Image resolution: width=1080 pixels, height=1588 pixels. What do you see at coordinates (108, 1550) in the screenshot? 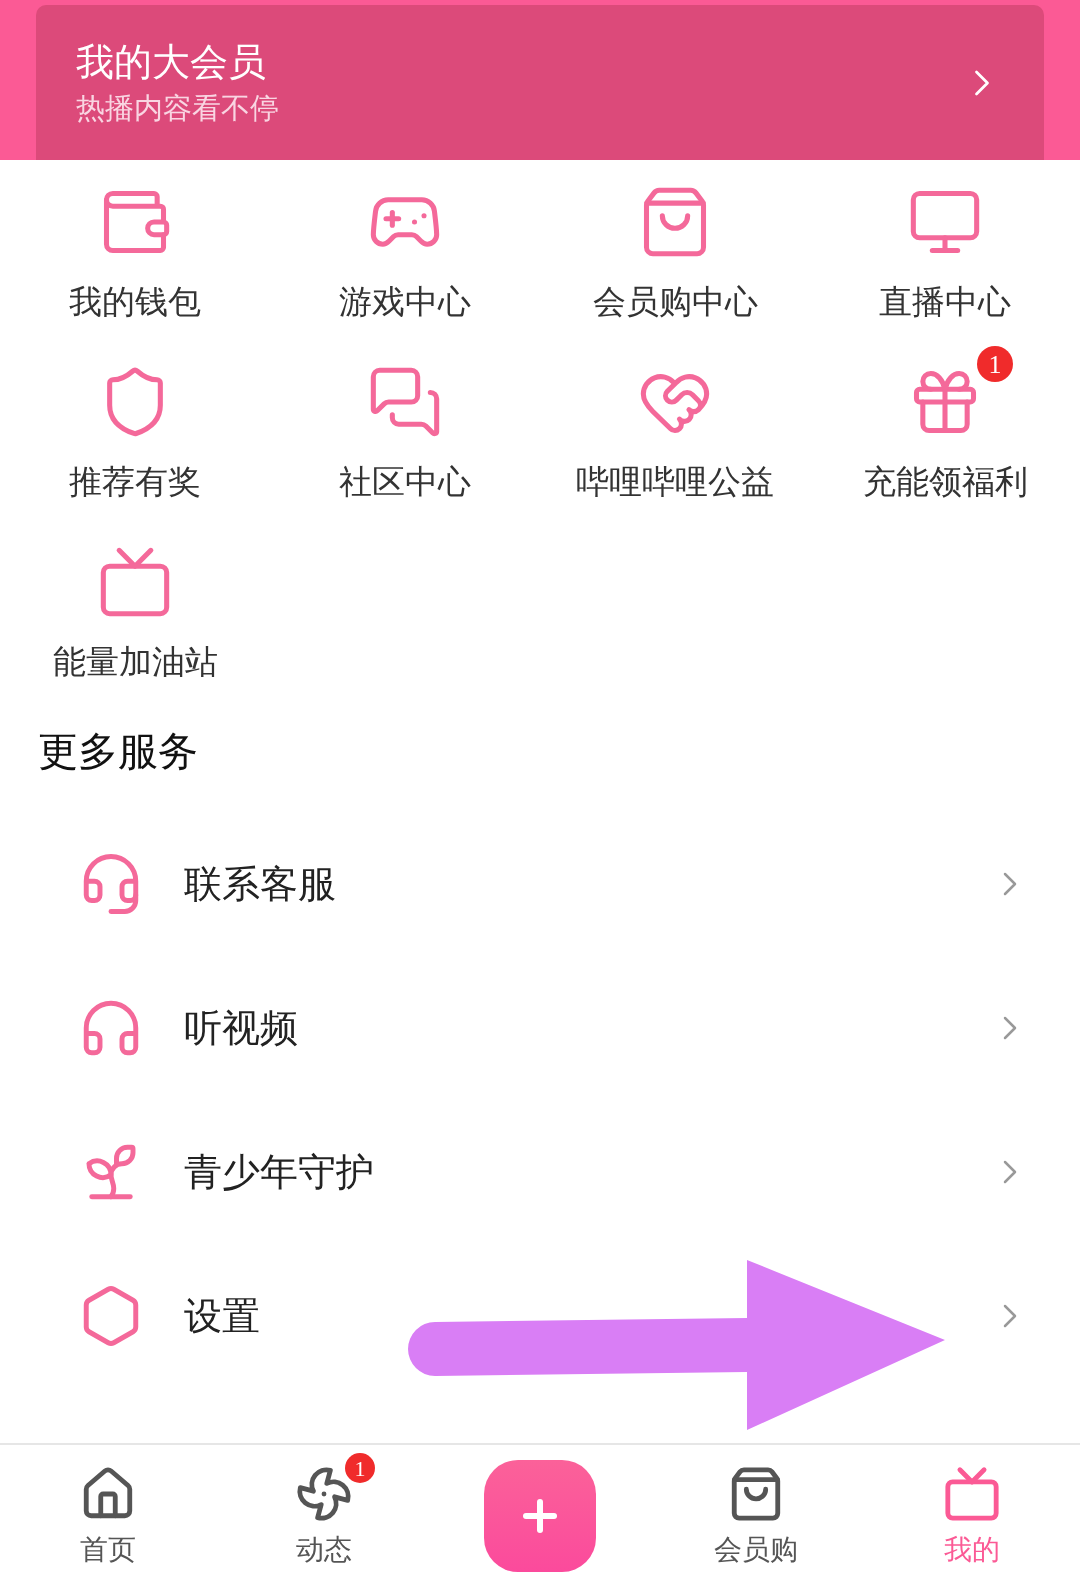
I see `nav-label: 首页` at bounding box center [108, 1550].